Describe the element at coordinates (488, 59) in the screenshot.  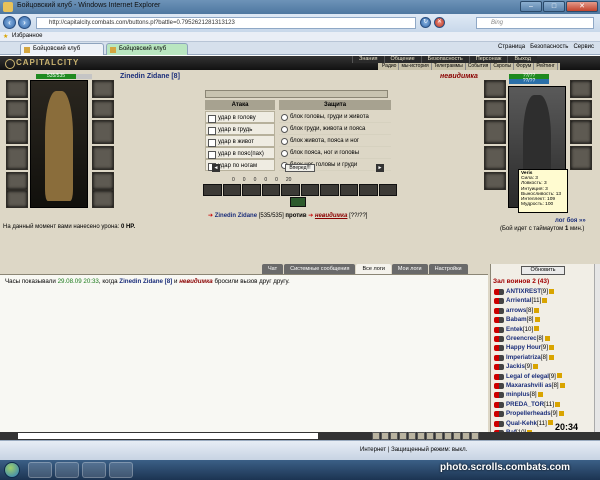
I see `menu-item: Персонаж` at that location.